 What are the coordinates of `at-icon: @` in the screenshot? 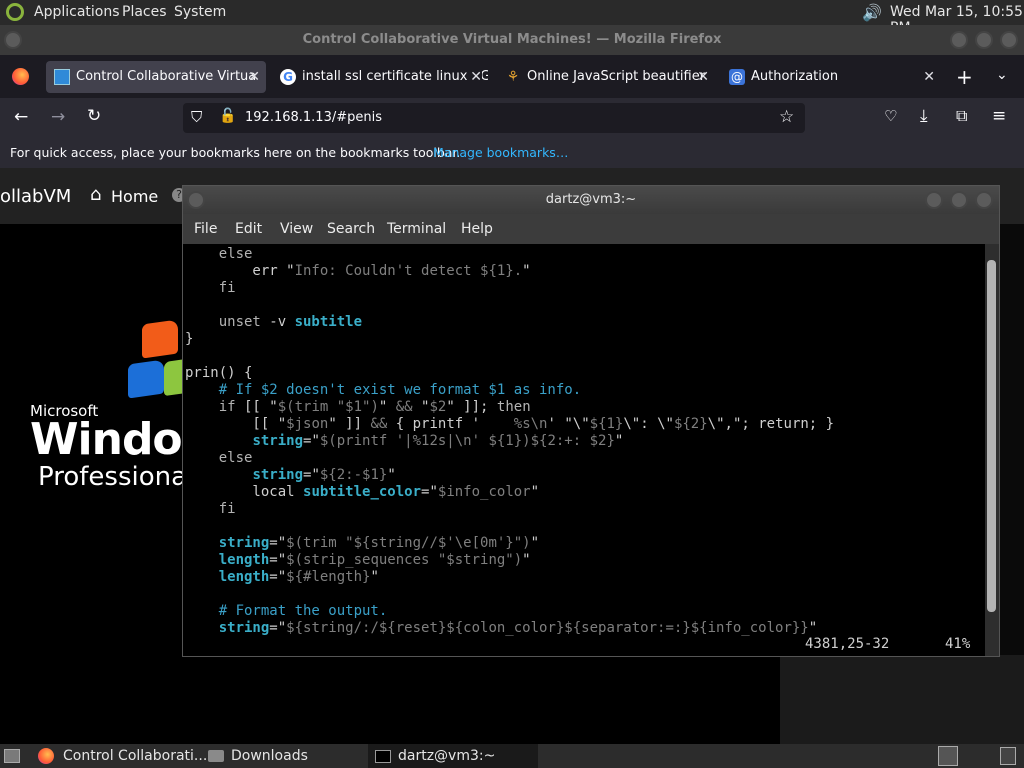 It's located at (737, 77).